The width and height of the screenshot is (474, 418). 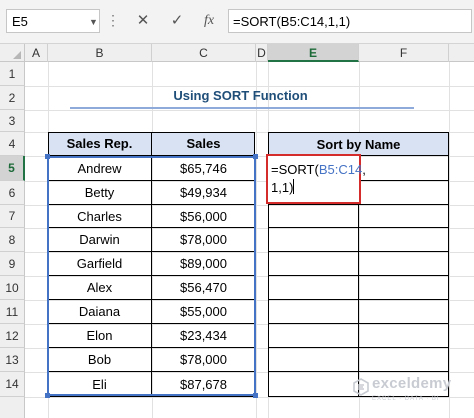 What do you see at coordinates (209, 21) in the screenshot?
I see `insert-function-icon: fx` at bounding box center [209, 21].